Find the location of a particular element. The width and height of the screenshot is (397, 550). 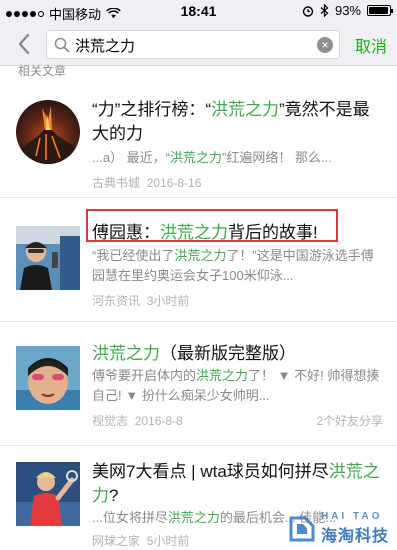

search-box: × is located at coordinates (193, 44).